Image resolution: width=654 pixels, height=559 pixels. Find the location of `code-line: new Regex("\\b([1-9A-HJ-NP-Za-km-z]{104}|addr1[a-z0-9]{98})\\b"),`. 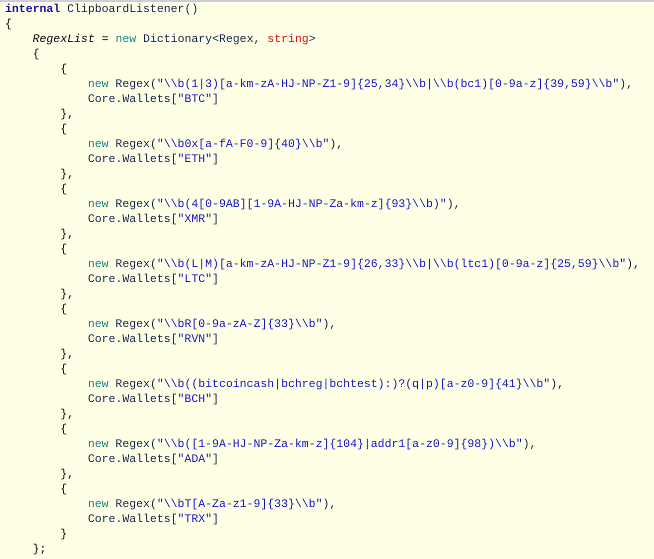

code-line: new Regex("\\b([1-9A-HJ-NP-Za-km-z]{104}|addr1[a-z0-9]{98})\\b"), is located at coordinates (311, 444).